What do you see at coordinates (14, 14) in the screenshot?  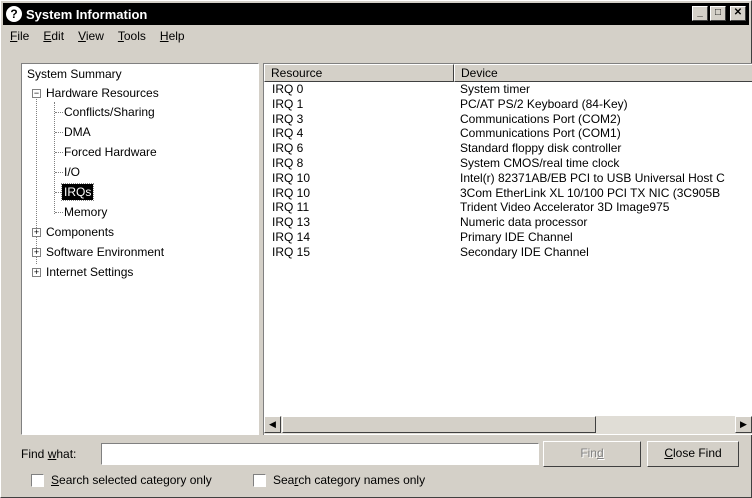 I see `help-question-icon: ?` at bounding box center [14, 14].